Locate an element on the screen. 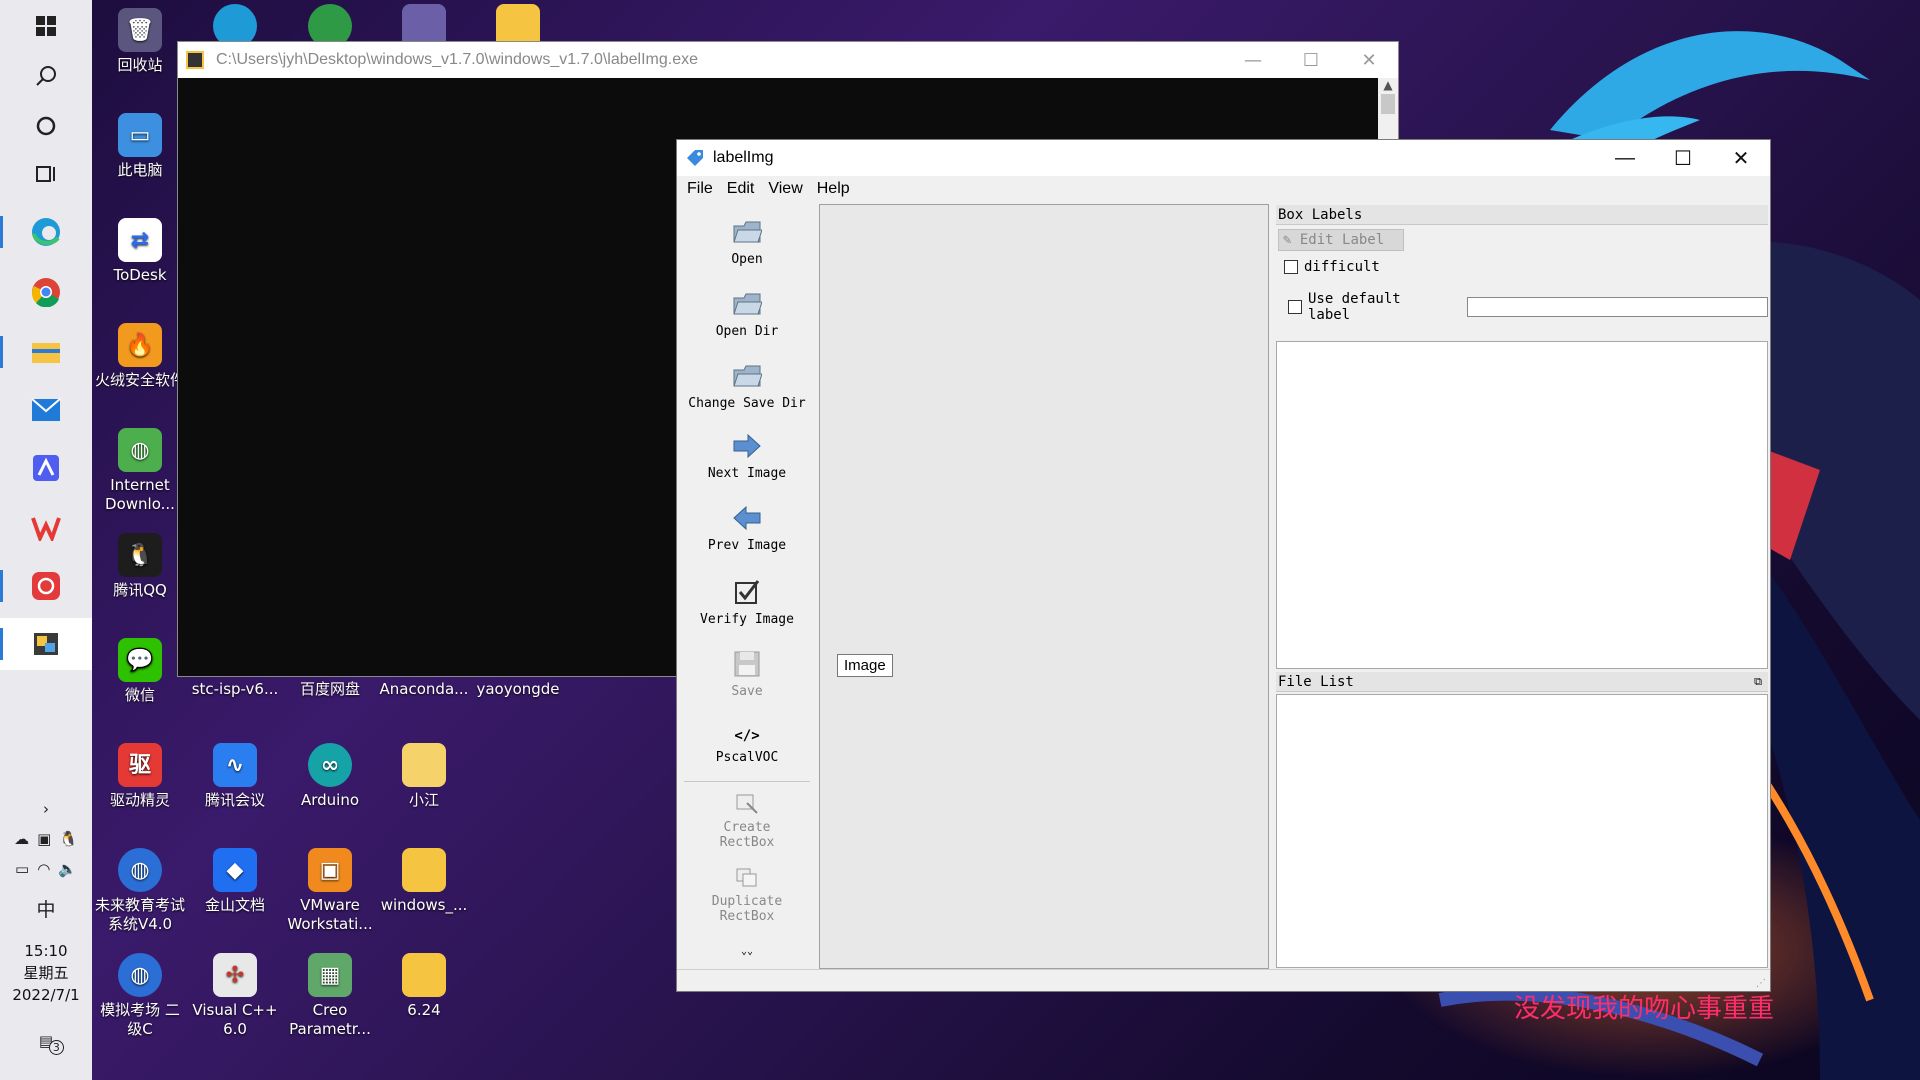 Image resolution: width=1920 pixels, height=1080 pixels. desktop-icon-folder-624: 6.24 is located at coordinates (424, 986).